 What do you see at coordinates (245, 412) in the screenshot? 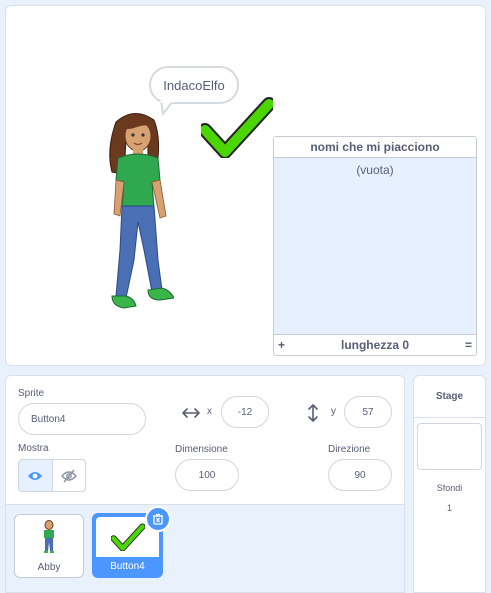
I see `x-position-input: -12` at bounding box center [245, 412].